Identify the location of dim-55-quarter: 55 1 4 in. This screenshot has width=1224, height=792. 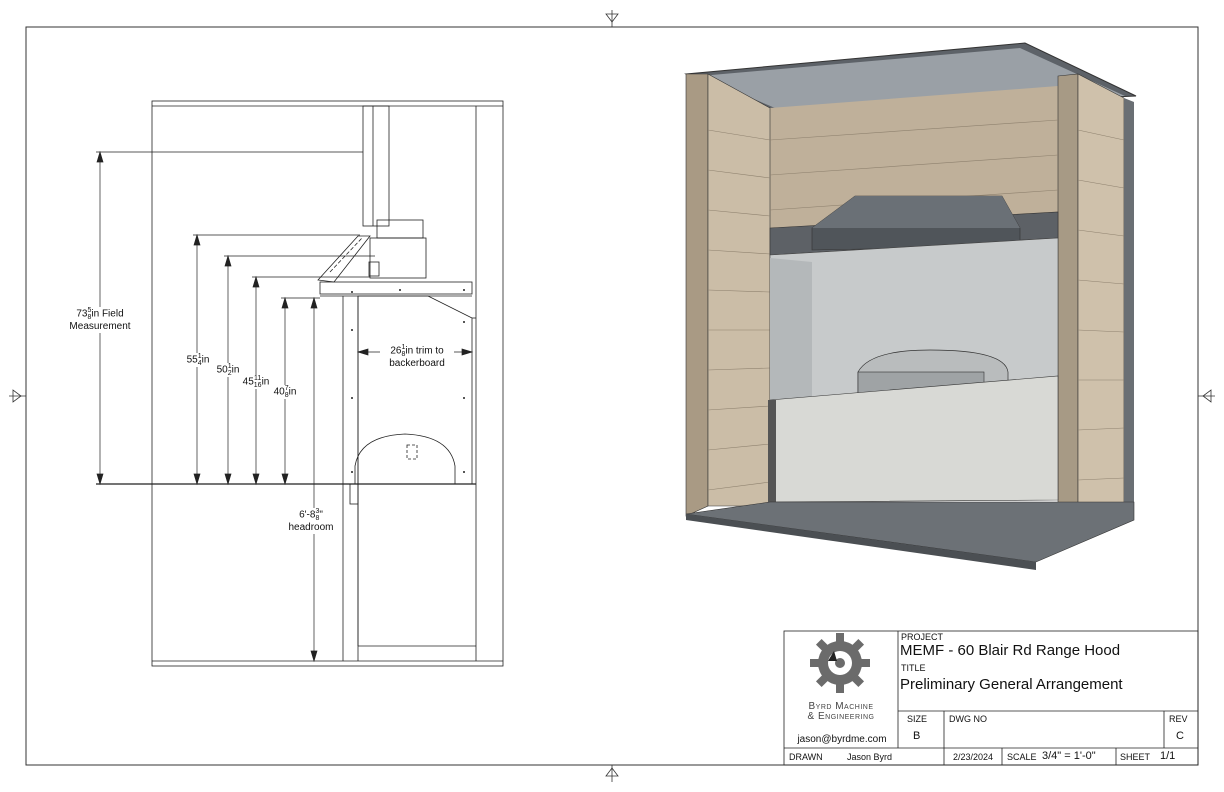
(198, 360).